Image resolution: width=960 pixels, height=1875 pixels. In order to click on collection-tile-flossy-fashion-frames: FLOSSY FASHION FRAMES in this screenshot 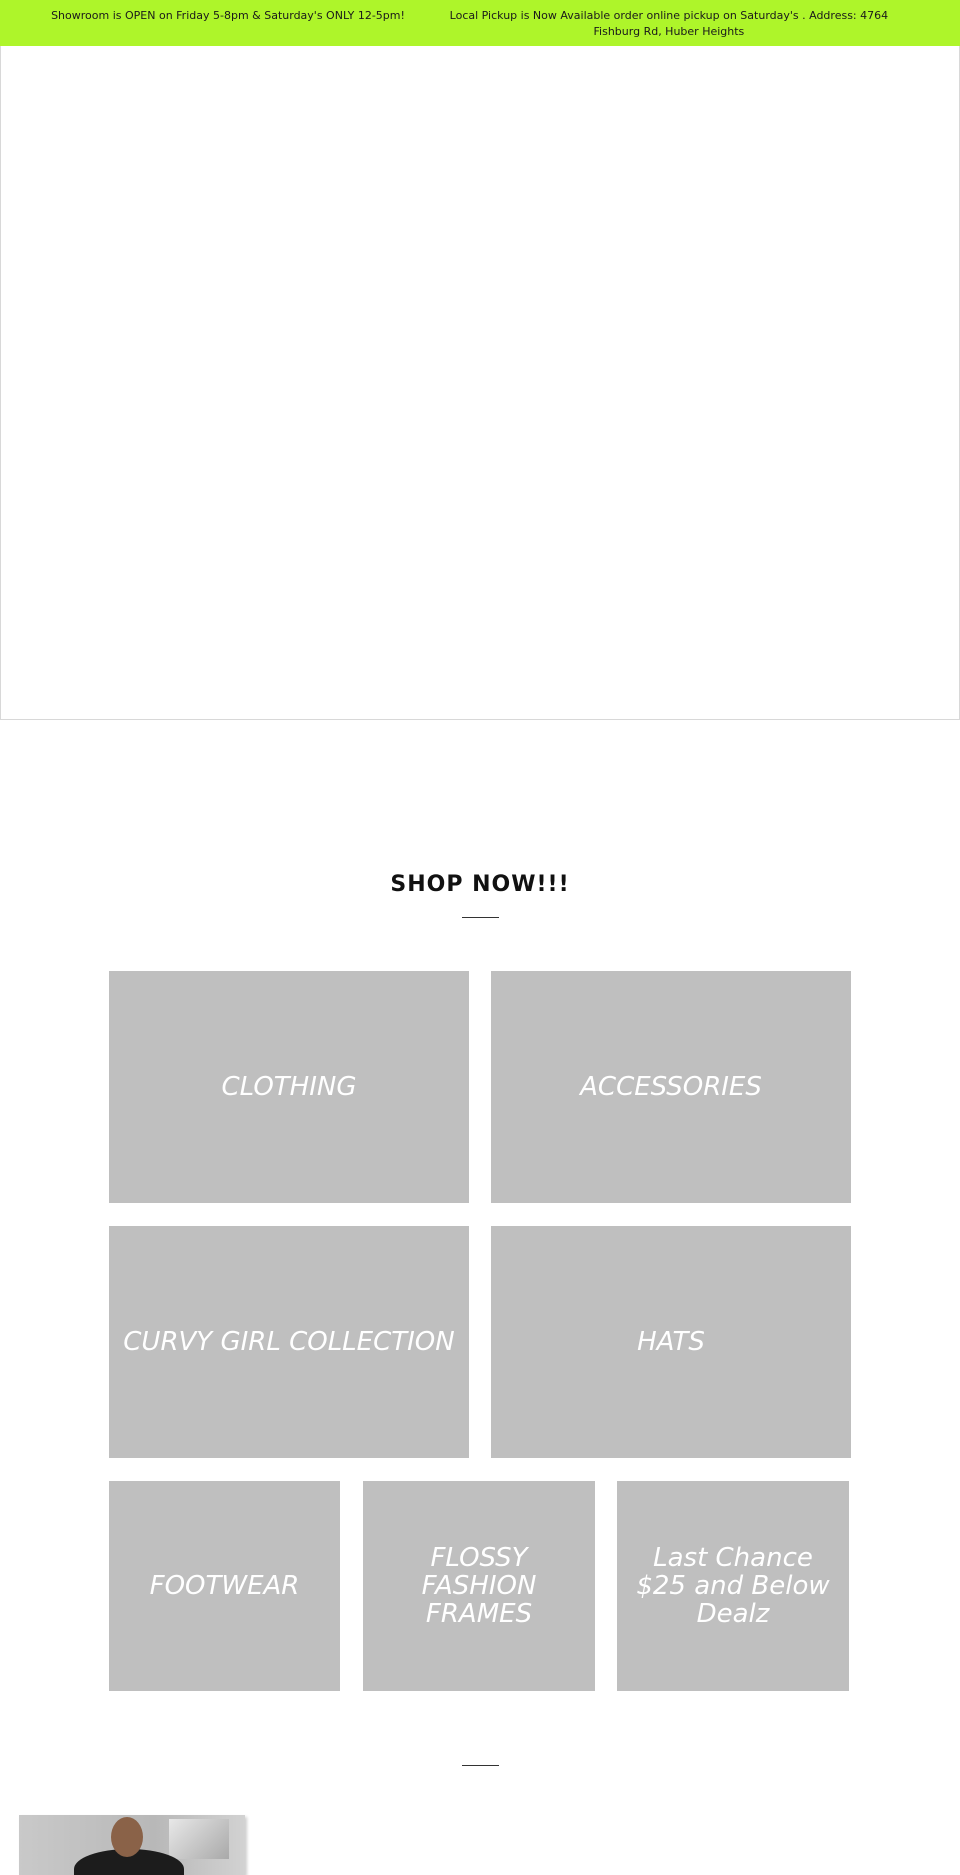, I will do `click(479, 1586)`.